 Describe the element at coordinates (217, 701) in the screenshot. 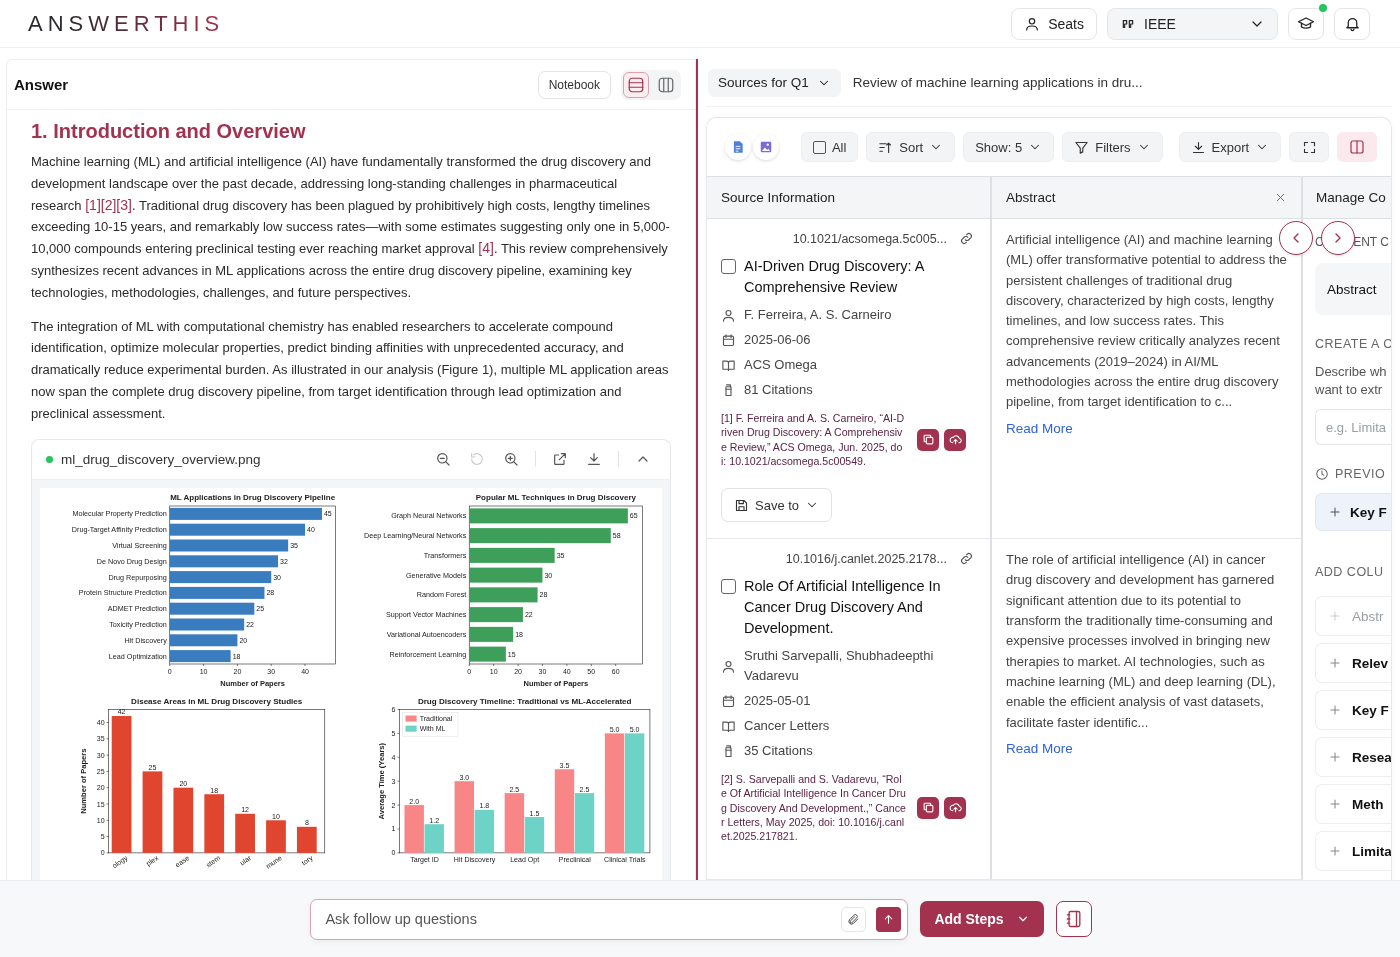

I see `chart-title: Disease Areas in ML Drug Discovery Studies` at that location.